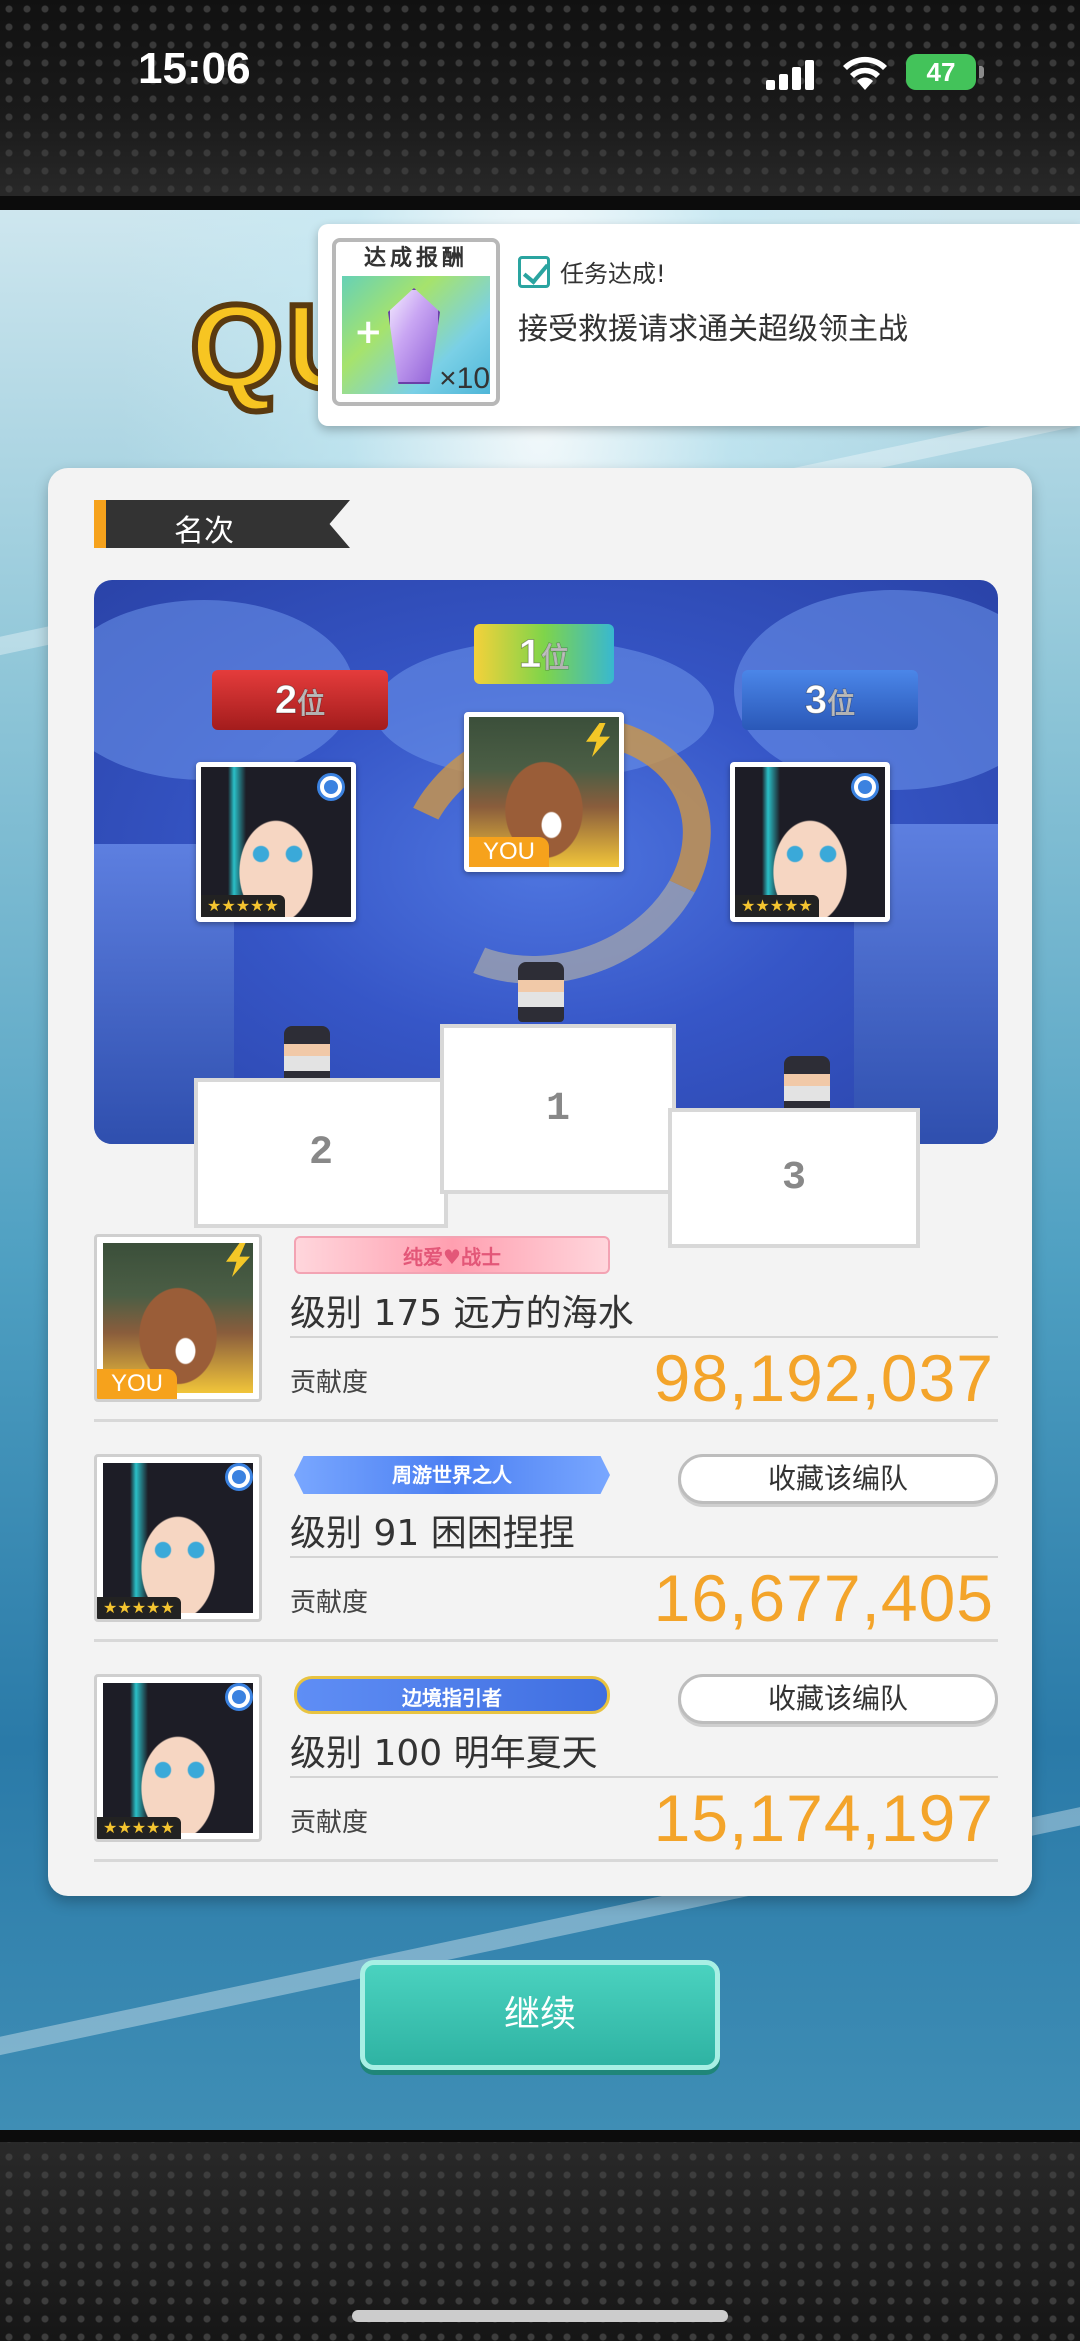  What do you see at coordinates (321, 1153) in the screenshot?
I see `podium-block-2: 2` at bounding box center [321, 1153].